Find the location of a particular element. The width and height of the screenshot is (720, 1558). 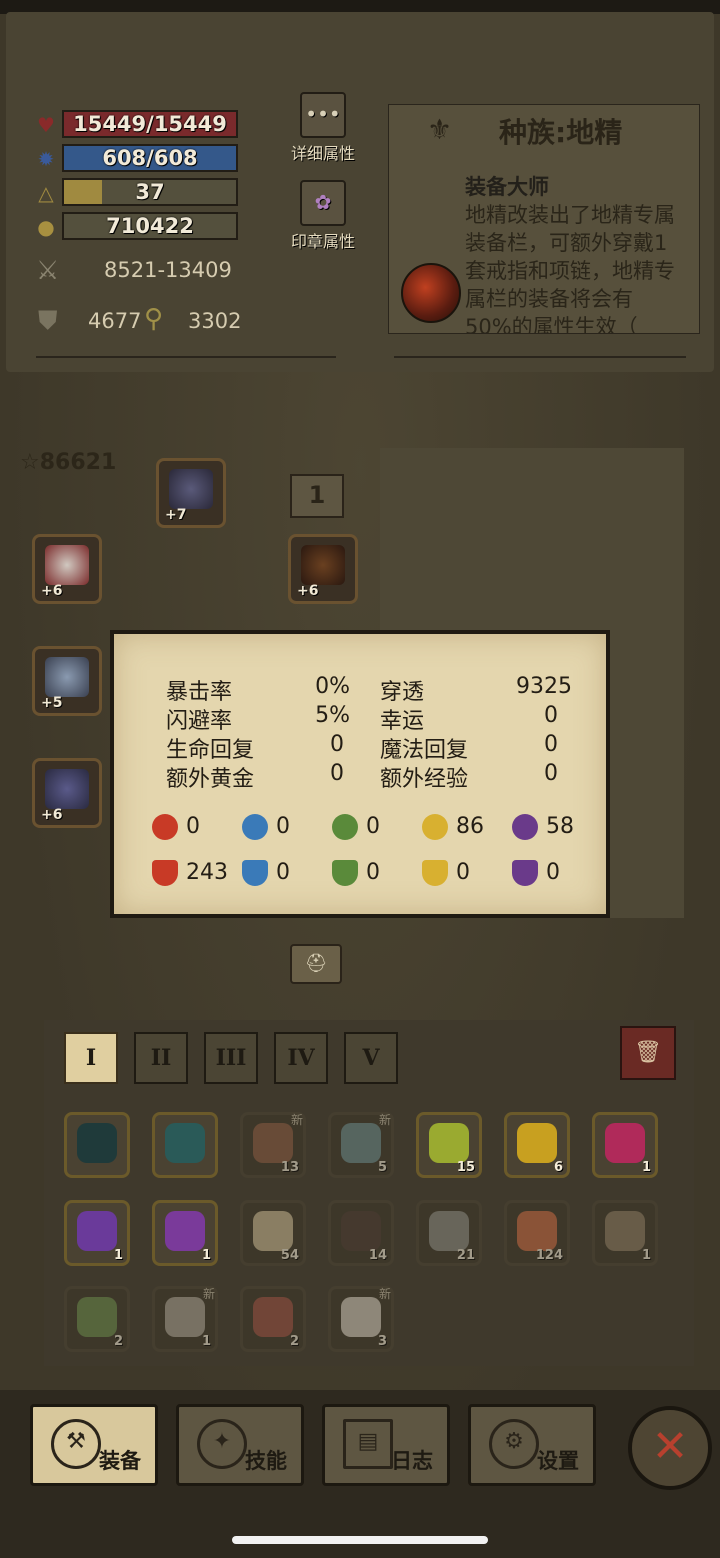

gear-icon: ⚙ is located at coordinates (514, 1444).